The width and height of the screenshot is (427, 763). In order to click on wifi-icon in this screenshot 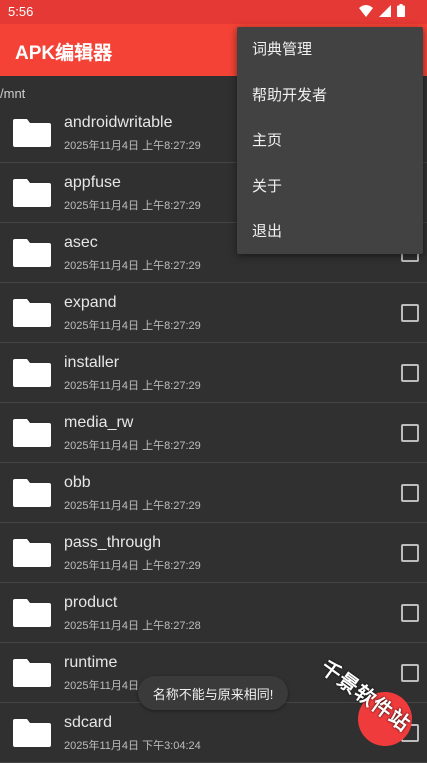, I will do `click(366, 10)`.